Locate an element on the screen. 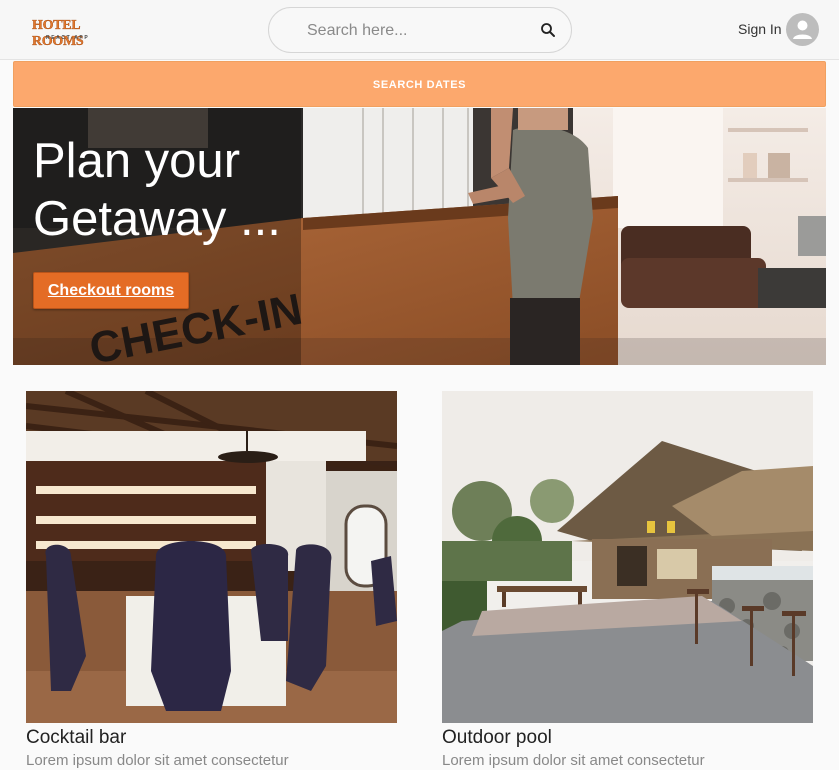 The image size is (839, 770). search-dates-button: SEARCH DATES is located at coordinates (419, 84).